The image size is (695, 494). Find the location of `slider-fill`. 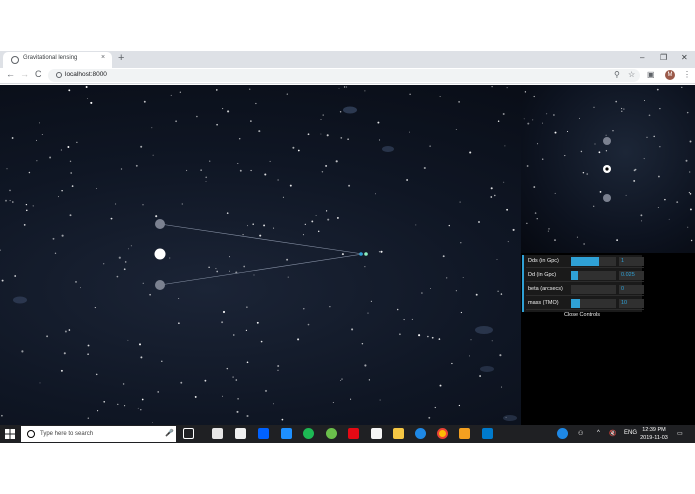

slider-fill is located at coordinates (575, 303).